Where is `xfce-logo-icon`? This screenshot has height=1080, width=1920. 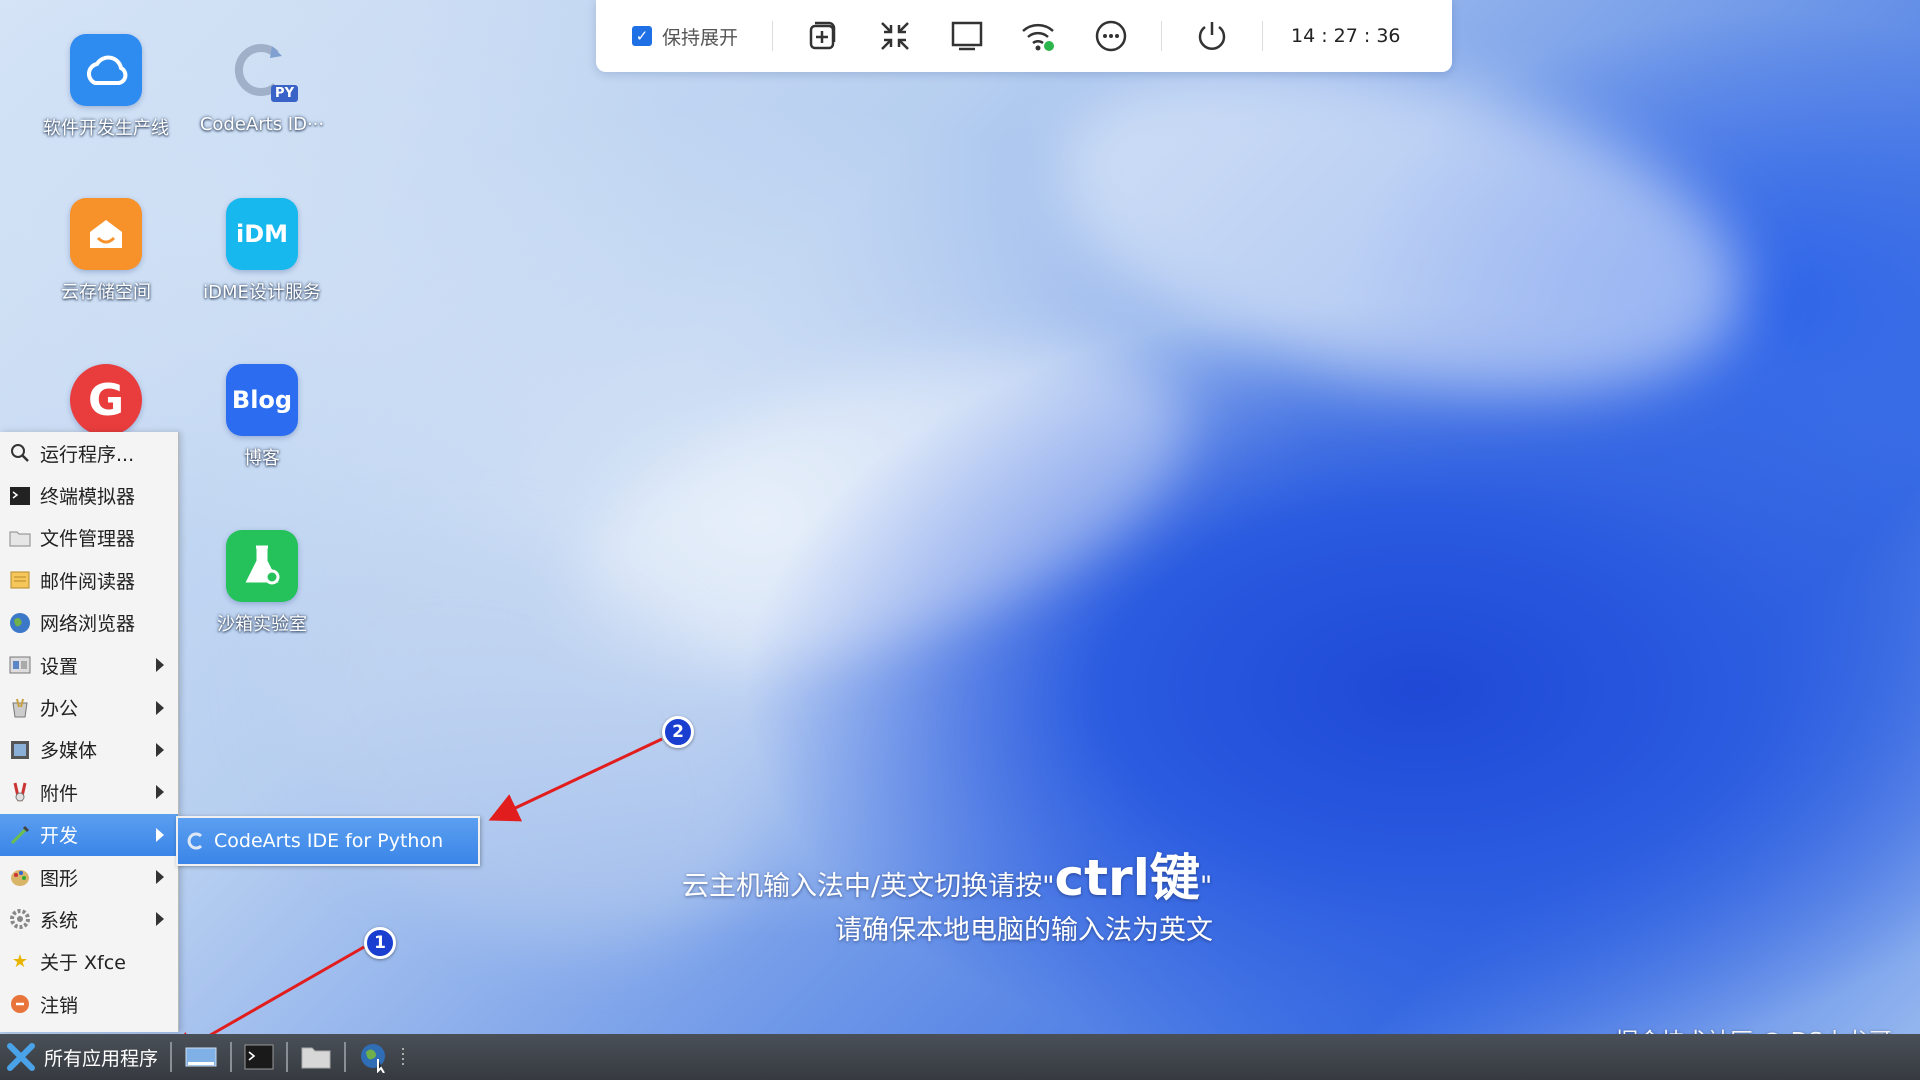 xfce-logo-icon is located at coordinates (21, 1057).